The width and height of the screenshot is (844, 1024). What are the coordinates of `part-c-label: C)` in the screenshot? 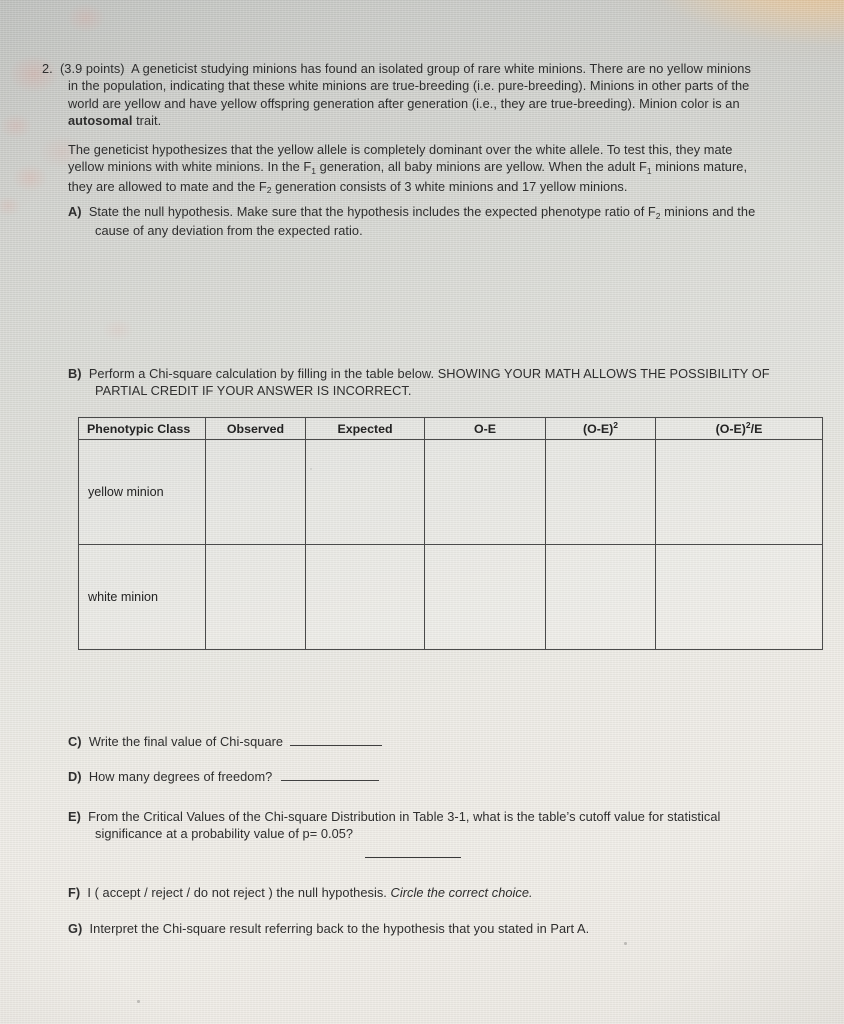 It's located at (75, 741).